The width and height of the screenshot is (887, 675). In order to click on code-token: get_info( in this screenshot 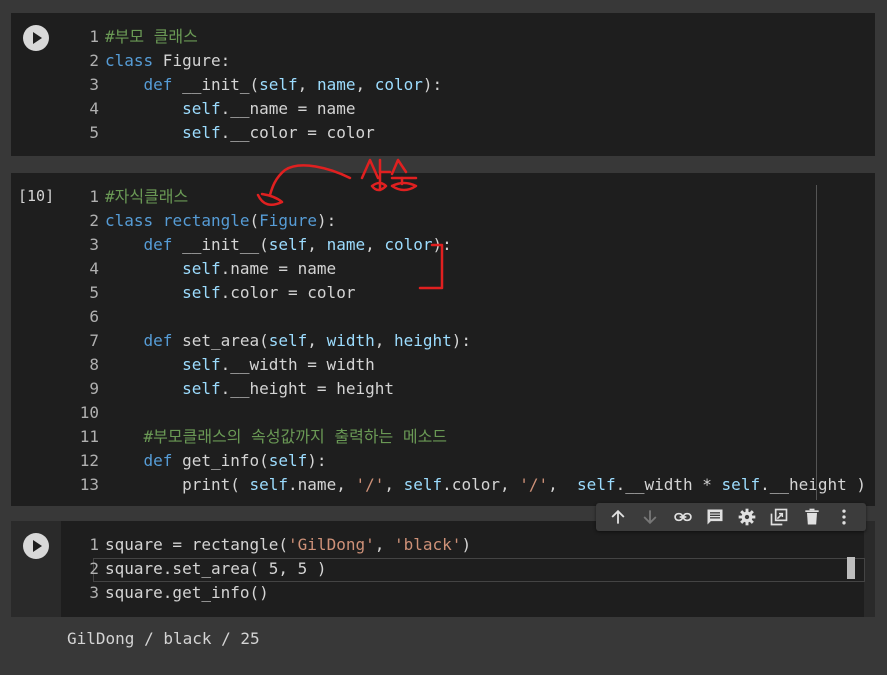, I will do `click(220, 460)`.